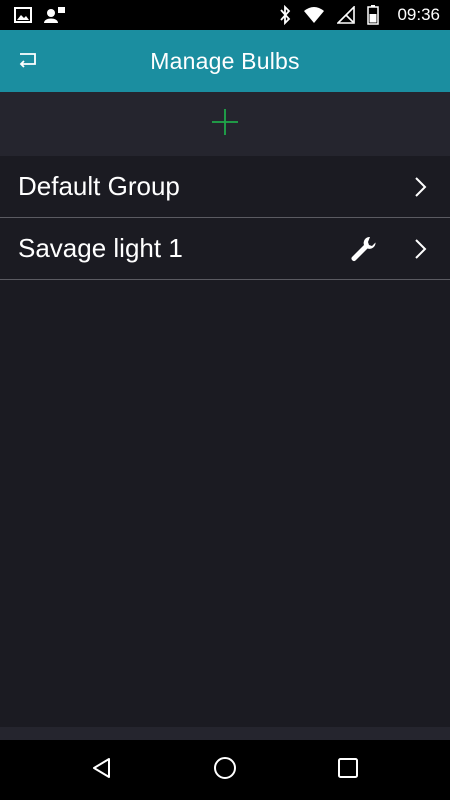 The image size is (450, 800). I want to click on back-button, so click(28, 61).